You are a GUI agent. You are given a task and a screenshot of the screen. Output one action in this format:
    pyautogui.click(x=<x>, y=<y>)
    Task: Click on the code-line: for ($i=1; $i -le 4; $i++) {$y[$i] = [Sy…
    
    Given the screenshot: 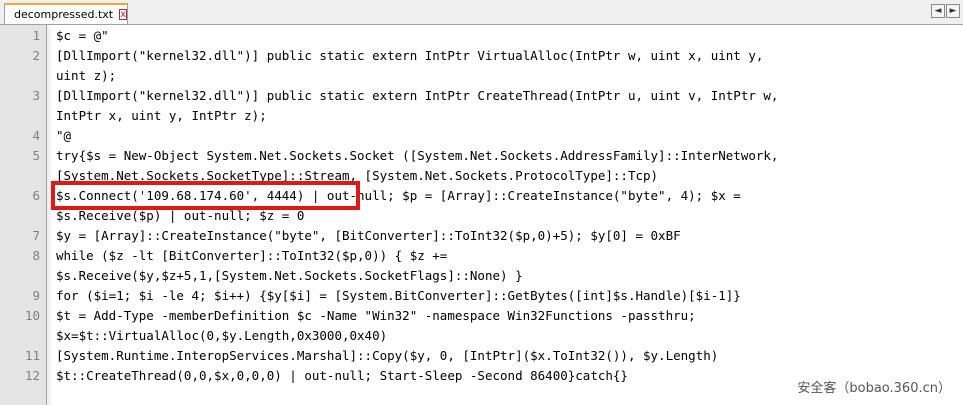 What is the action you would take?
    pyautogui.click(x=398, y=295)
    